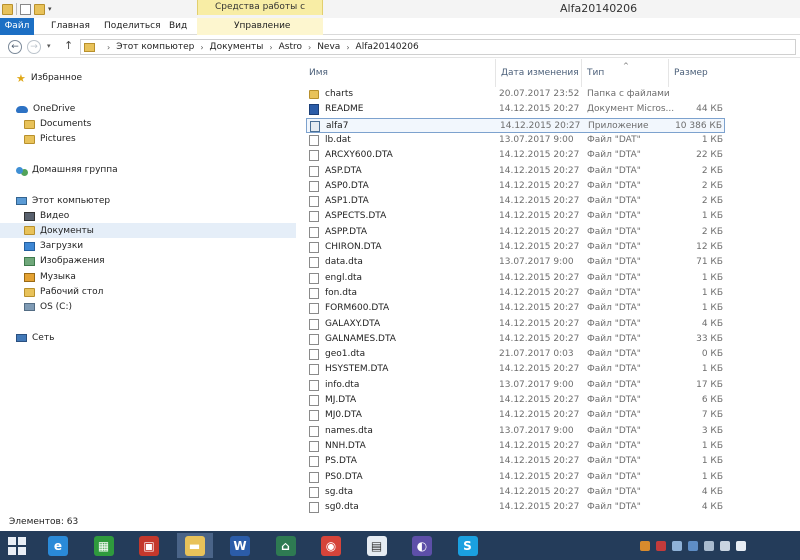 This screenshot has height=560, width=800. What do you see at coordinates (331, 545) in the screenshot?
I see `taskbar-button: ◉` at bounding box center [331, 545].